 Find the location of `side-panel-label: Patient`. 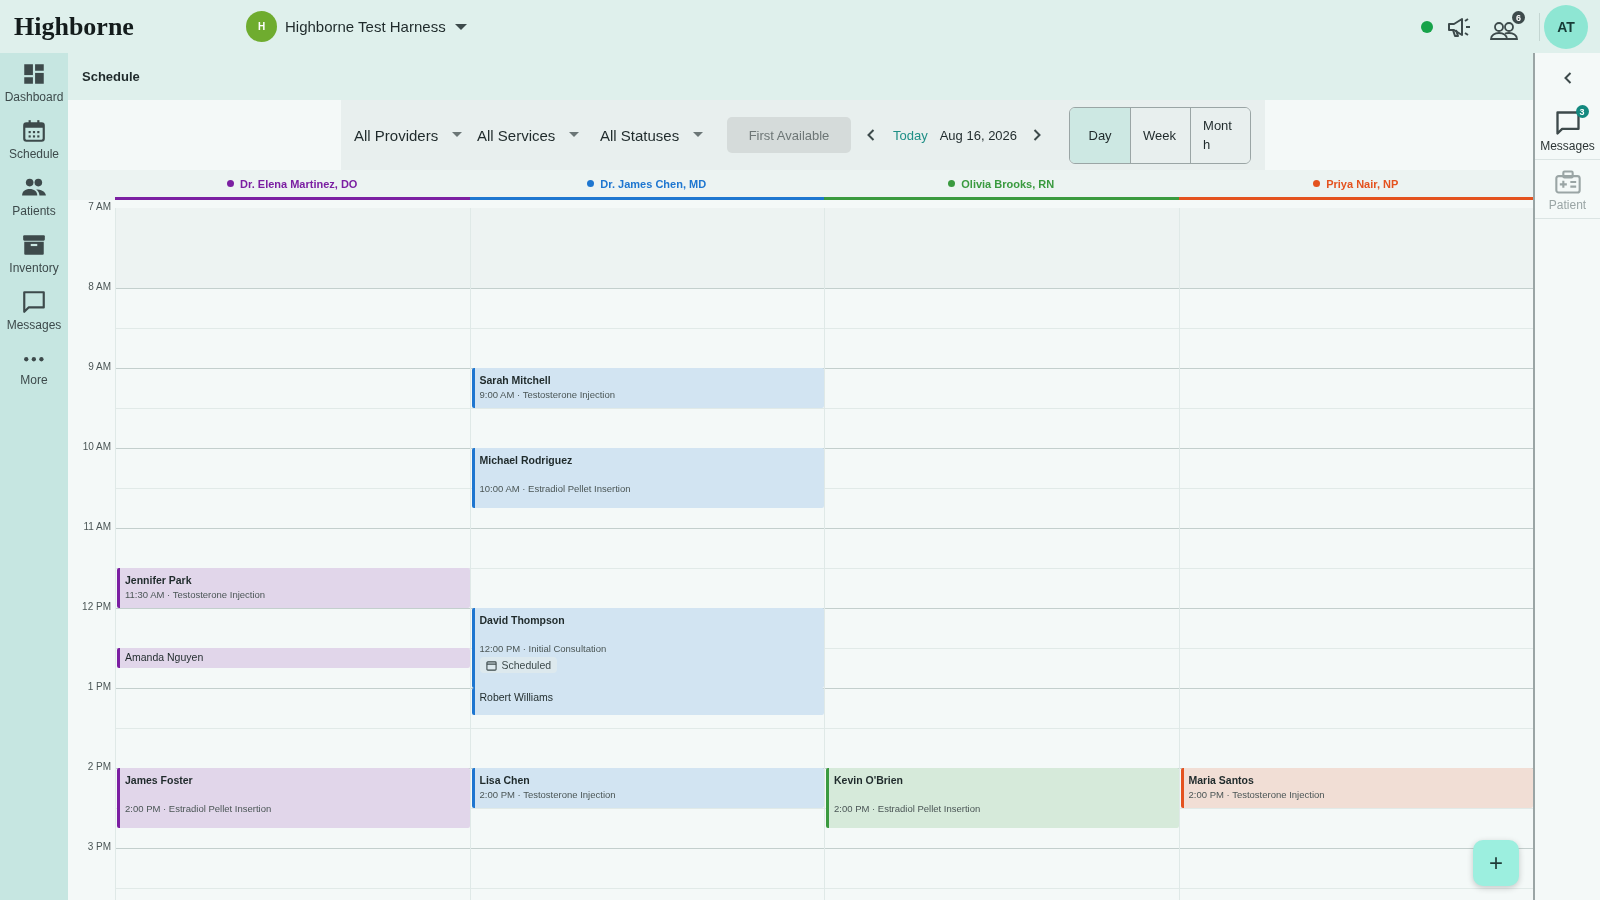

side-panel-label: Patient is located at coordinates (1567, 205).